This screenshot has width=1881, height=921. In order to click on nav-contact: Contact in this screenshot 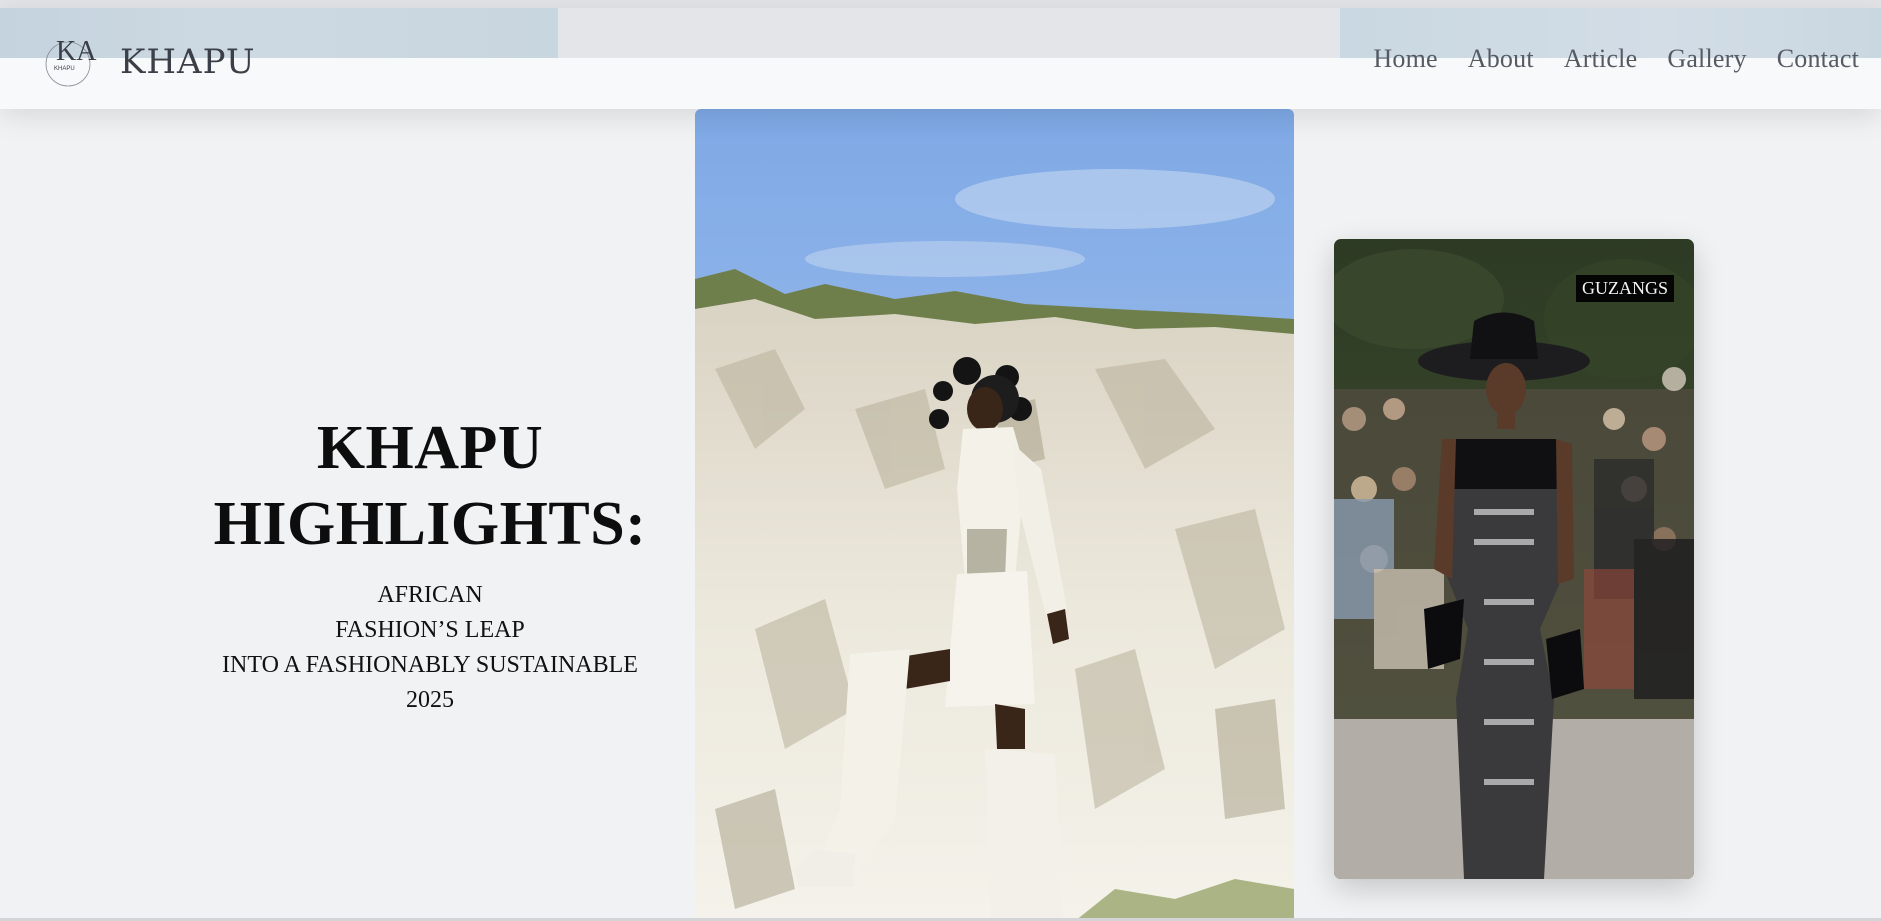, I will do `click(1818, 59)`.